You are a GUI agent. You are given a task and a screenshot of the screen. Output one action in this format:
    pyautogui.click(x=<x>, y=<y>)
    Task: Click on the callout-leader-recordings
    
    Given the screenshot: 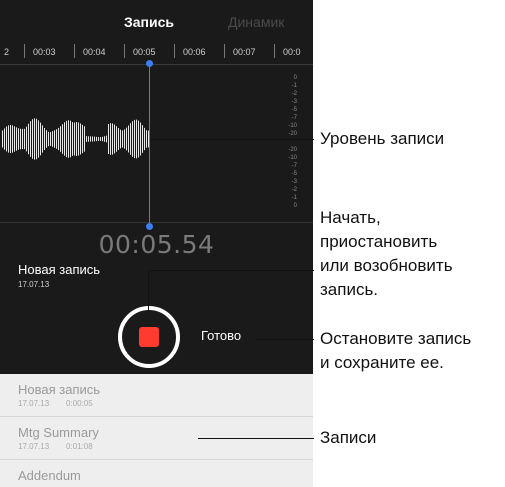 What is the action you would take?
    pyautogui.click(x=256, y=438)
    